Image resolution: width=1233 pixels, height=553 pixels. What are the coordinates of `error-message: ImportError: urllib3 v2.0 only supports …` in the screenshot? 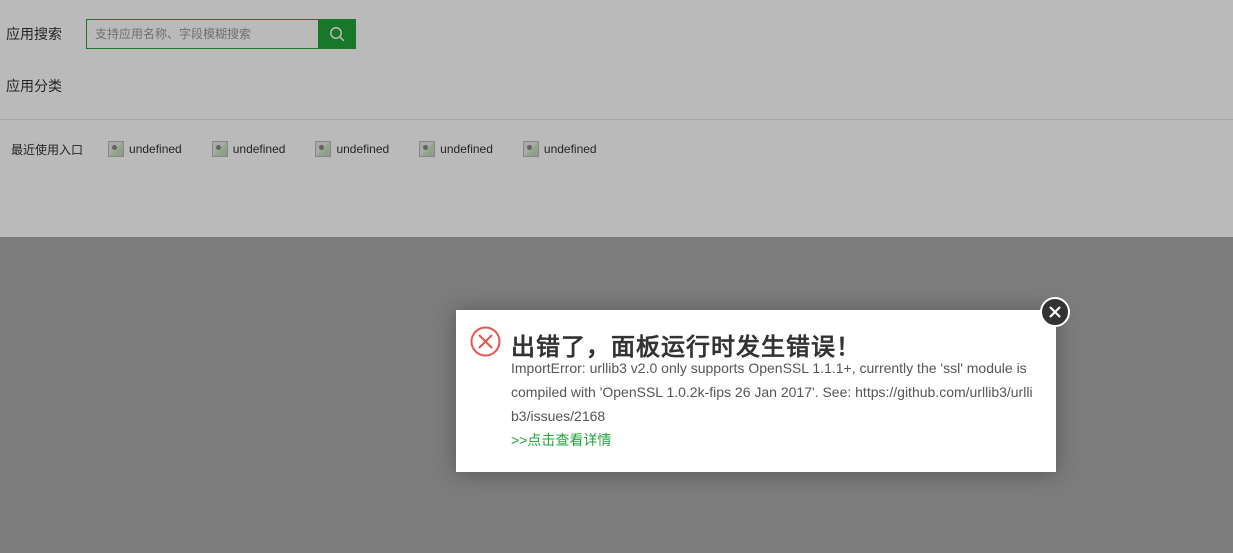 It's located at (772, 392).